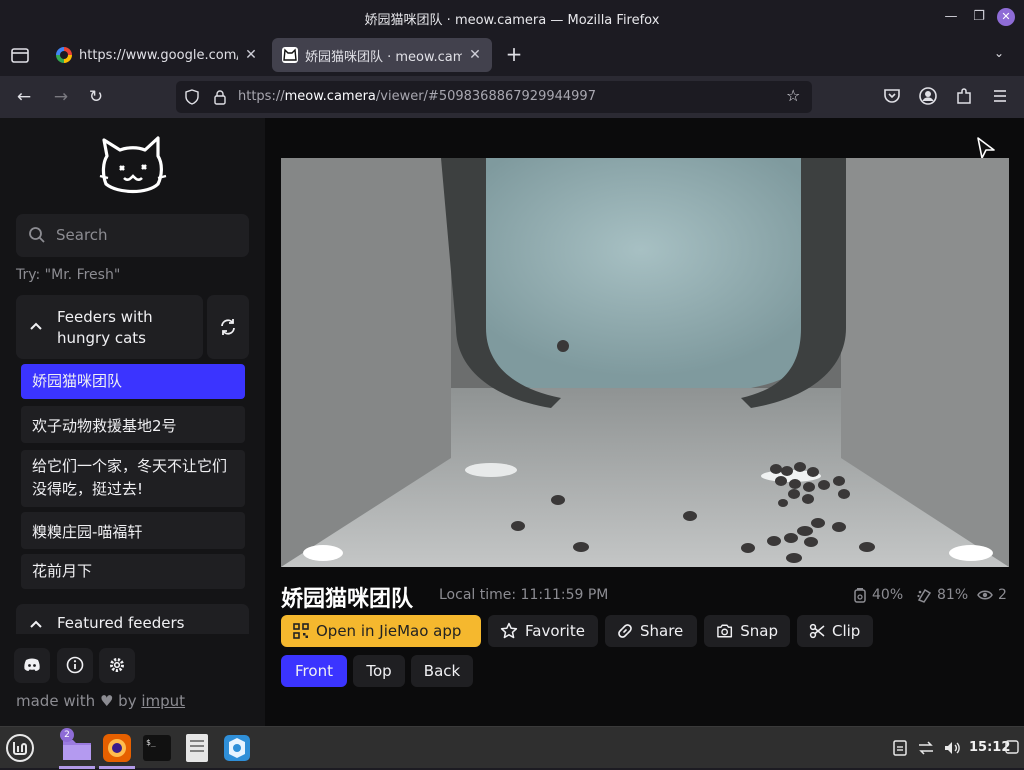  What do you see at coordinates (133, 530) in the screenshot?
I see `feeder-item: 糗糗庄园-喵福轩` at bounding box center [133, 530].